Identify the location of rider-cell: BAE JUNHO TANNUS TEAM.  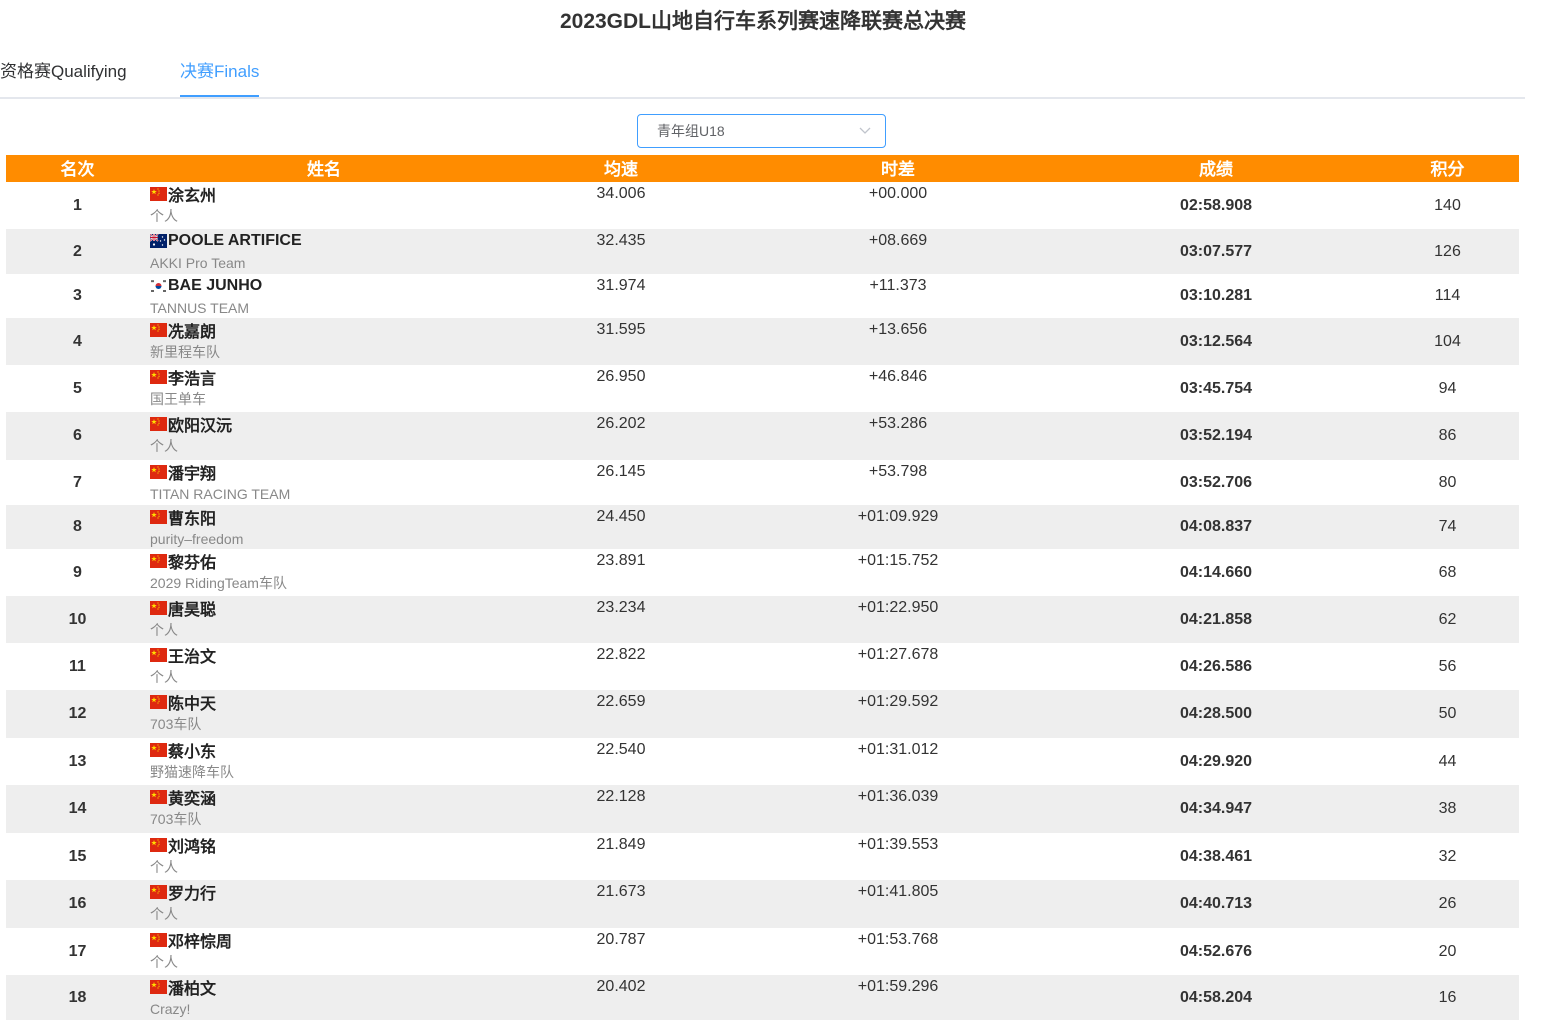
(206, 296).